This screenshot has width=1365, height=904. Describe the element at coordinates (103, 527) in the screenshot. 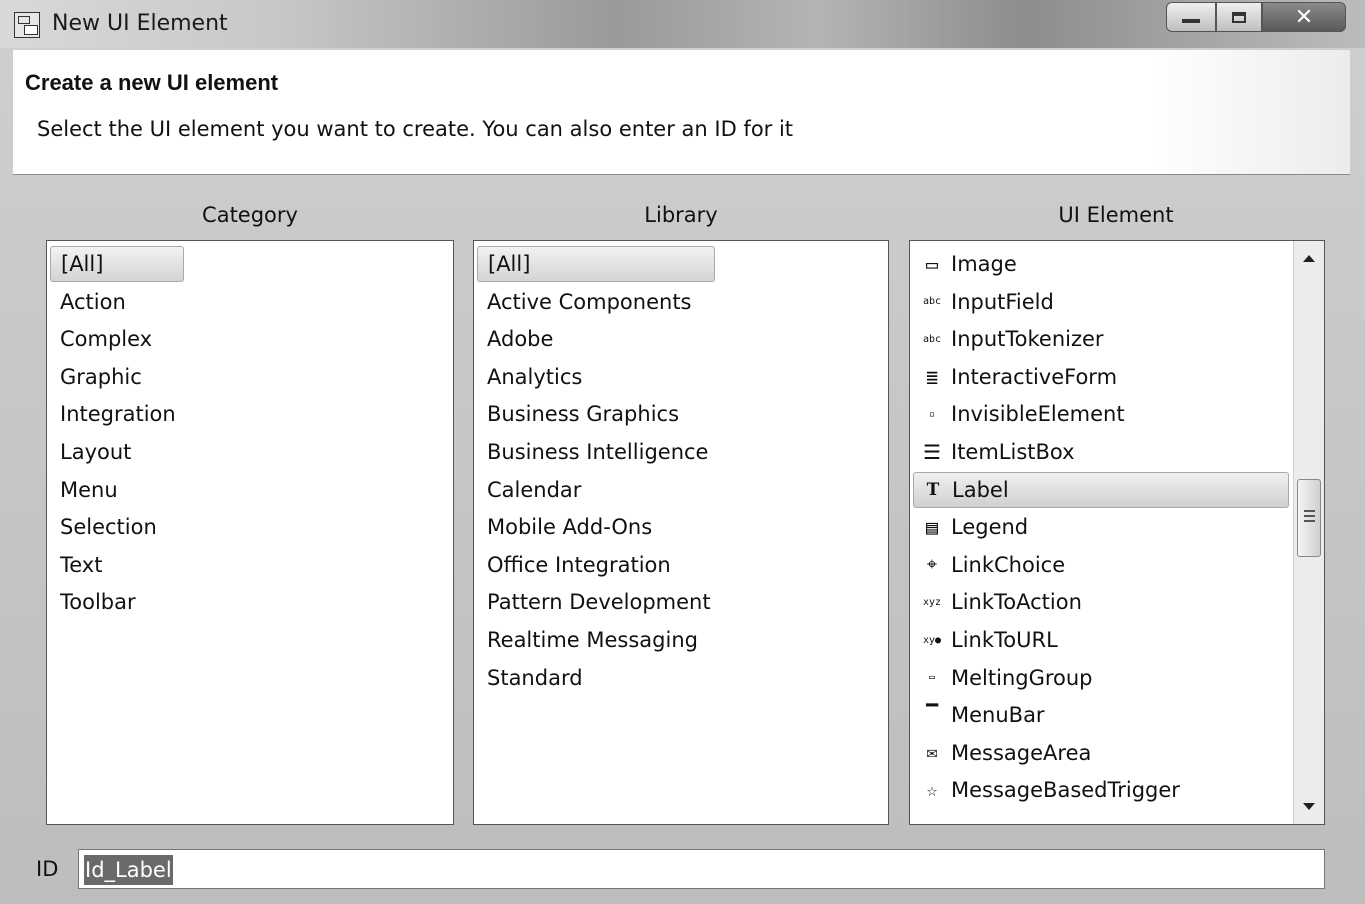

I see `category-item: Selection` at that location.